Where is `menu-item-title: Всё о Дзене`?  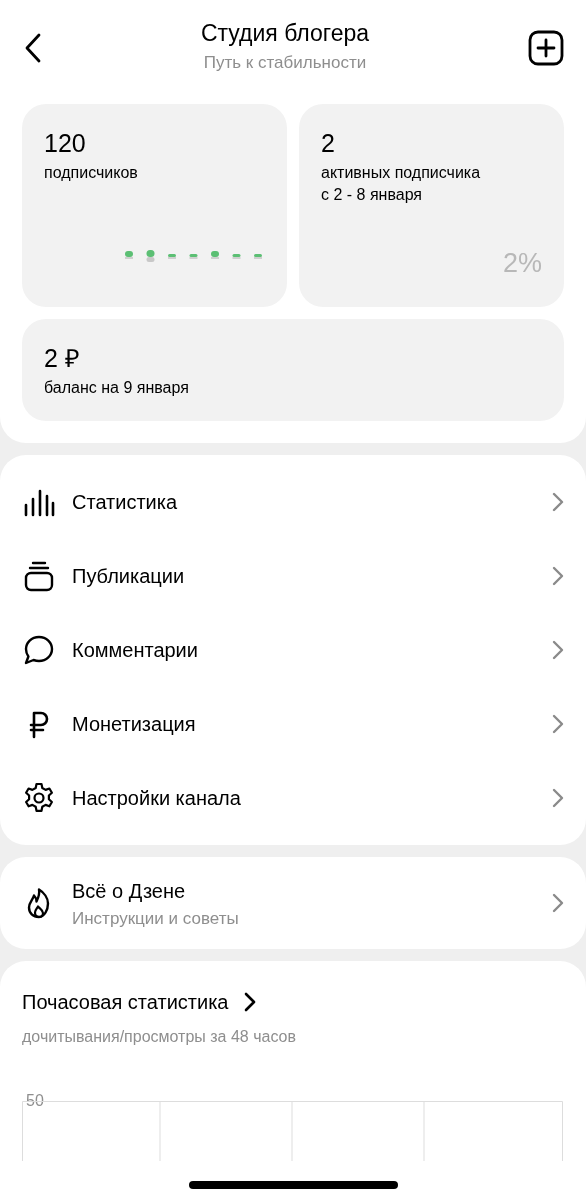
menu-item-title: Всё о Дзене is located at coordinates (129, 891).